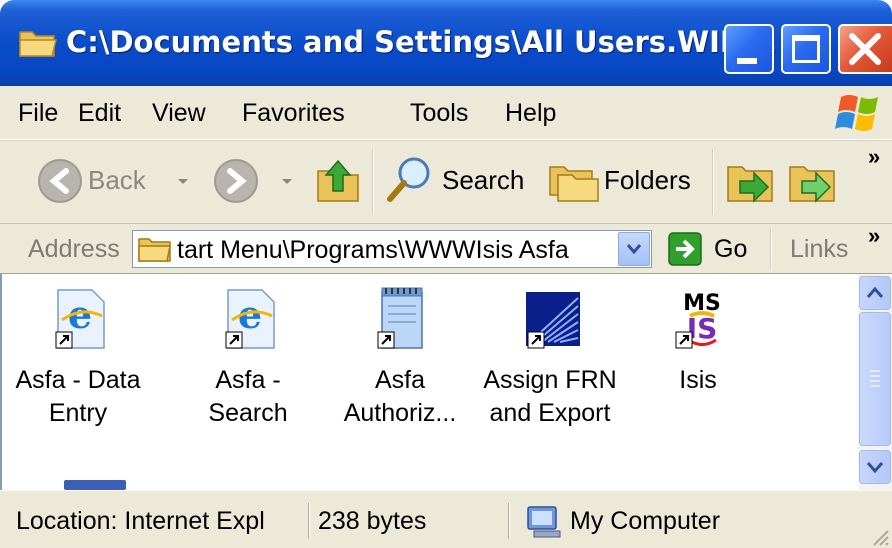 This screenshot has height=548, width=892. I want to click on partial-item-icon, so click(95, 485).